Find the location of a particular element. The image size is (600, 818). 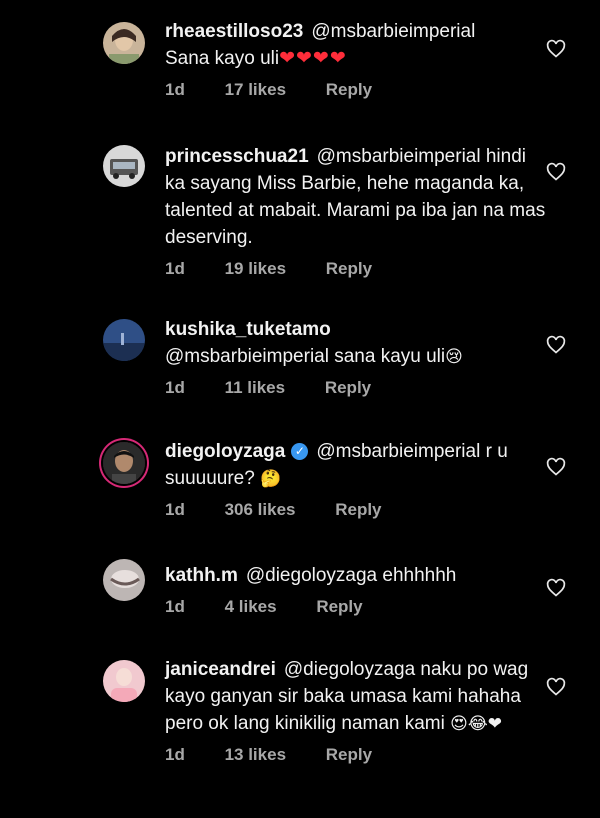

username: kushika_tuketamo is located at coordinates (248, 329).